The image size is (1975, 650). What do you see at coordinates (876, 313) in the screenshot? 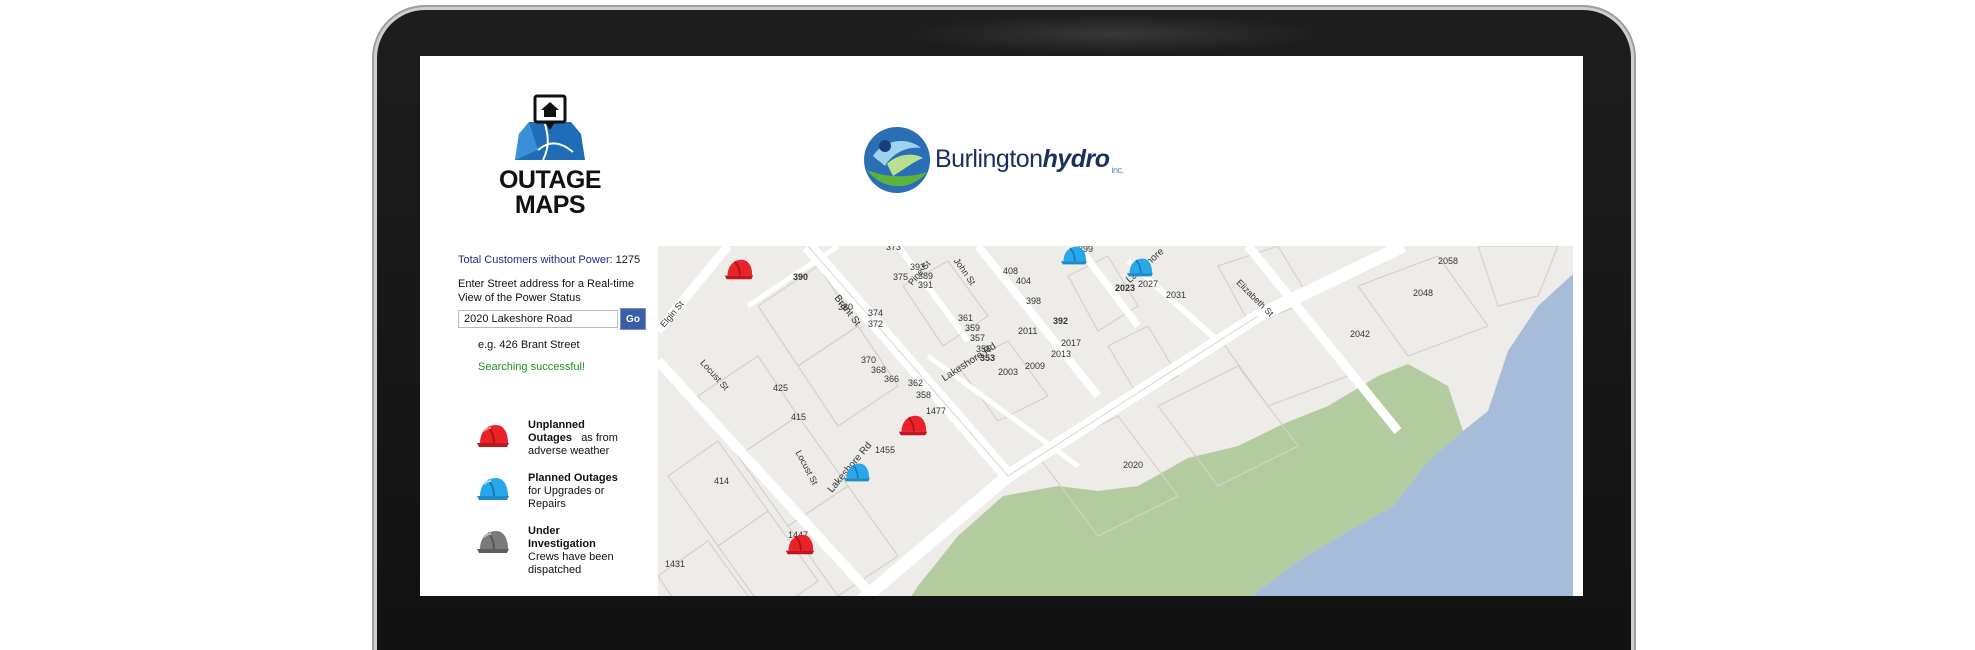
I see `address-374: 374` at bounding box center [876, 313].